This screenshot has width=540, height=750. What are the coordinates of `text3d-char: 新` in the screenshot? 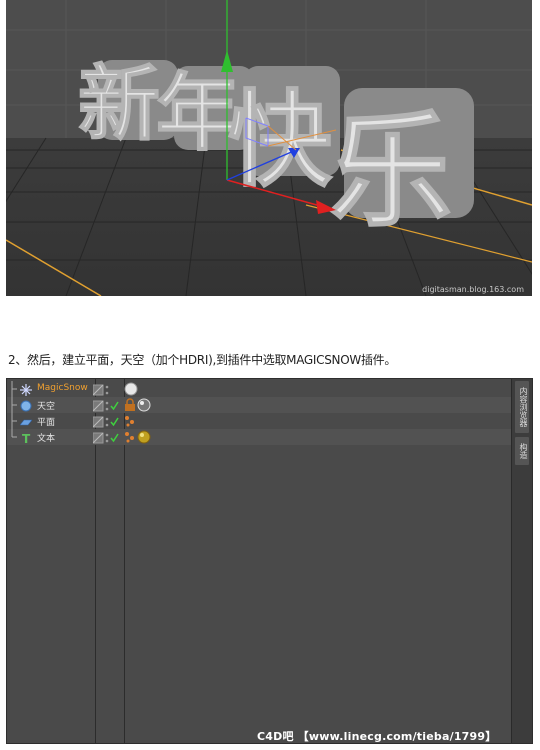 It's located at (119, 104).